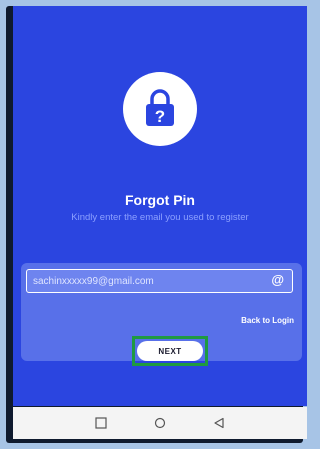 The image size is (320, 449). I want to click on email-input, so click(143, 281).